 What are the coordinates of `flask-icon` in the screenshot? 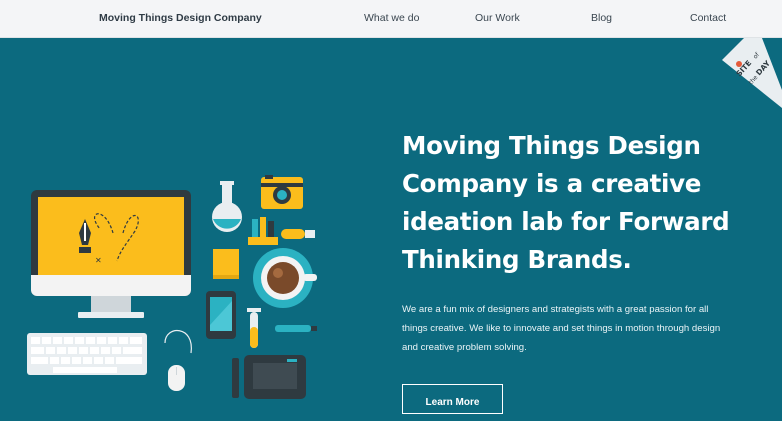 It's located at (227, 206).